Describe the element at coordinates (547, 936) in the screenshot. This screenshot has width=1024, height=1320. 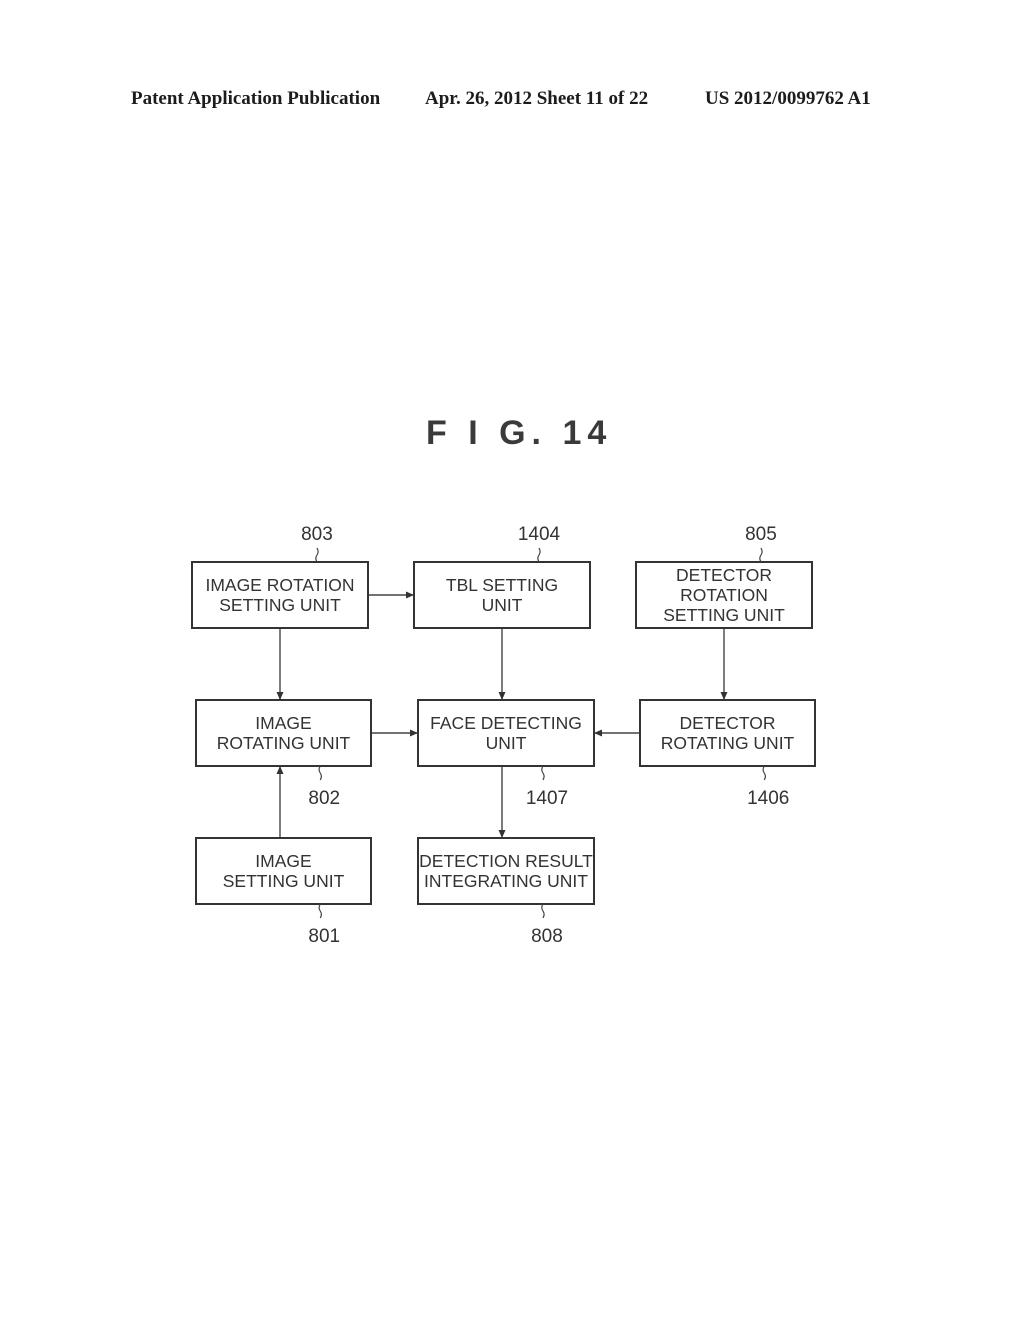
I see `reference-numeral: 808` at that location.